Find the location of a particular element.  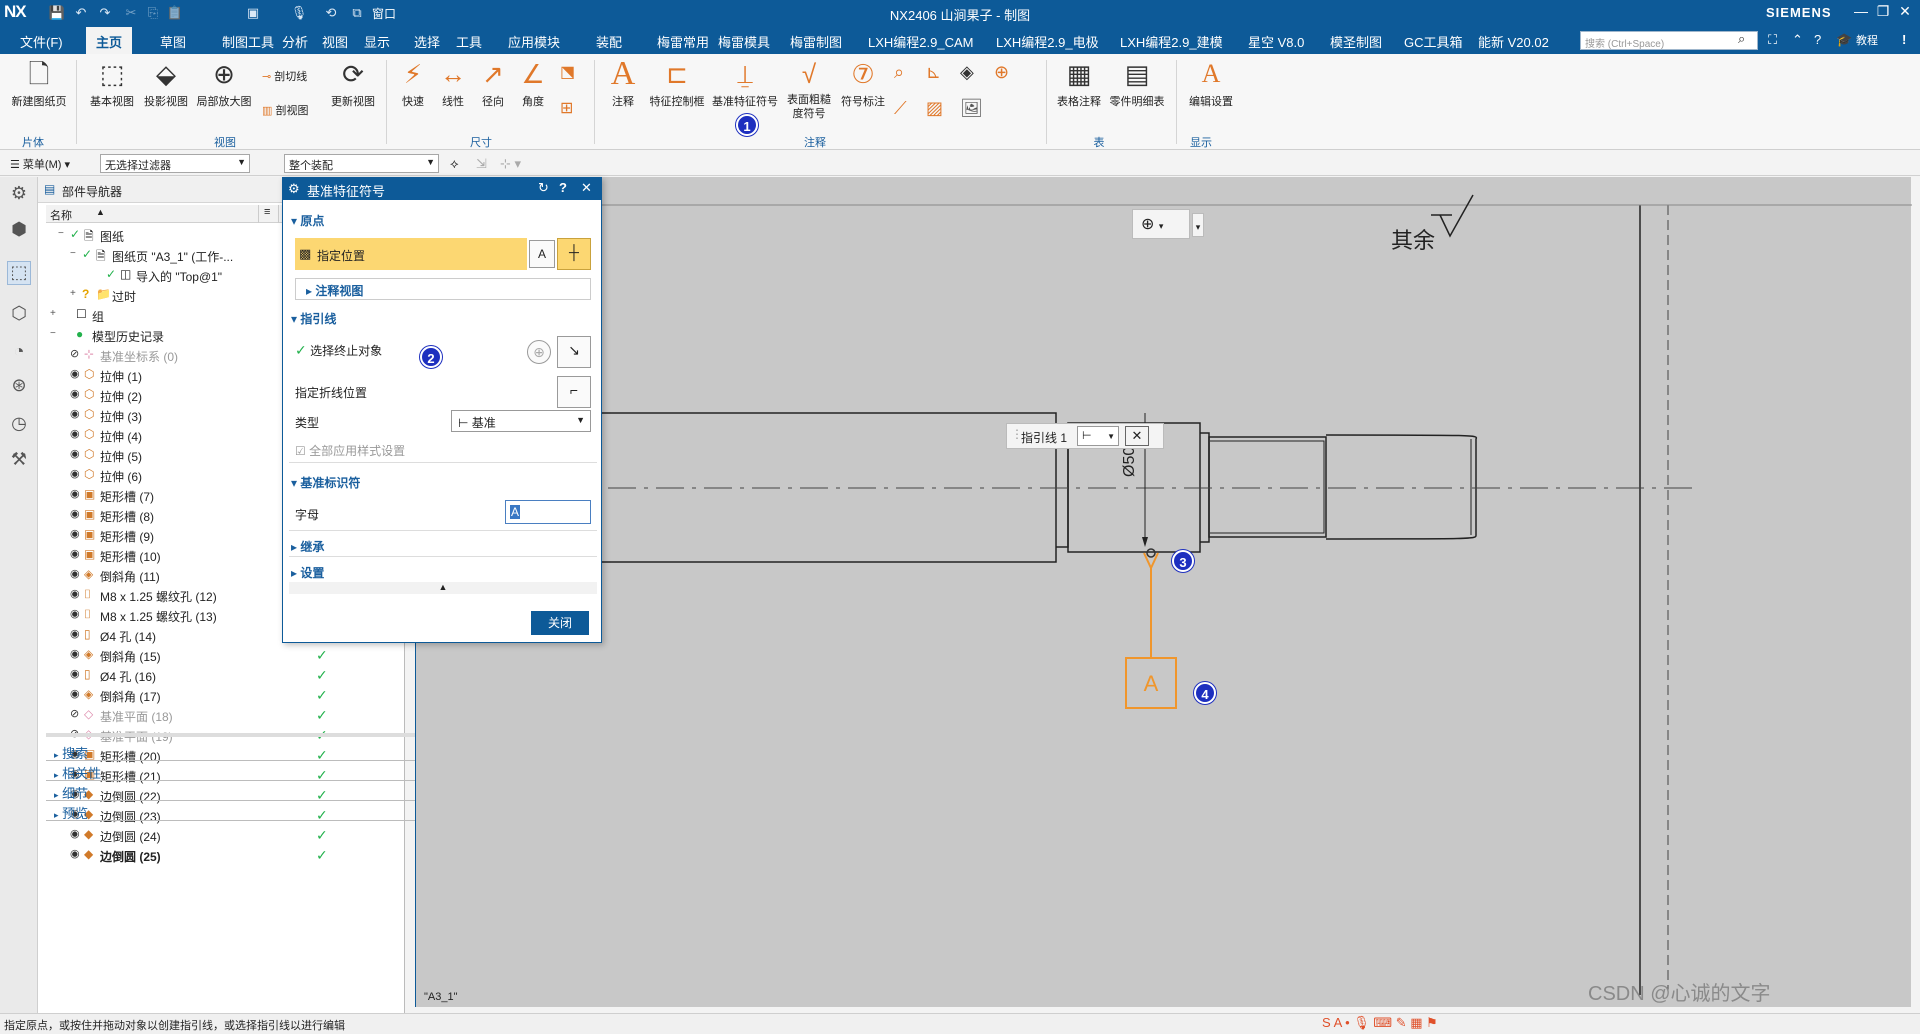

menu-tab-17: 模圣制图 is located at coordinates (1356, 41).